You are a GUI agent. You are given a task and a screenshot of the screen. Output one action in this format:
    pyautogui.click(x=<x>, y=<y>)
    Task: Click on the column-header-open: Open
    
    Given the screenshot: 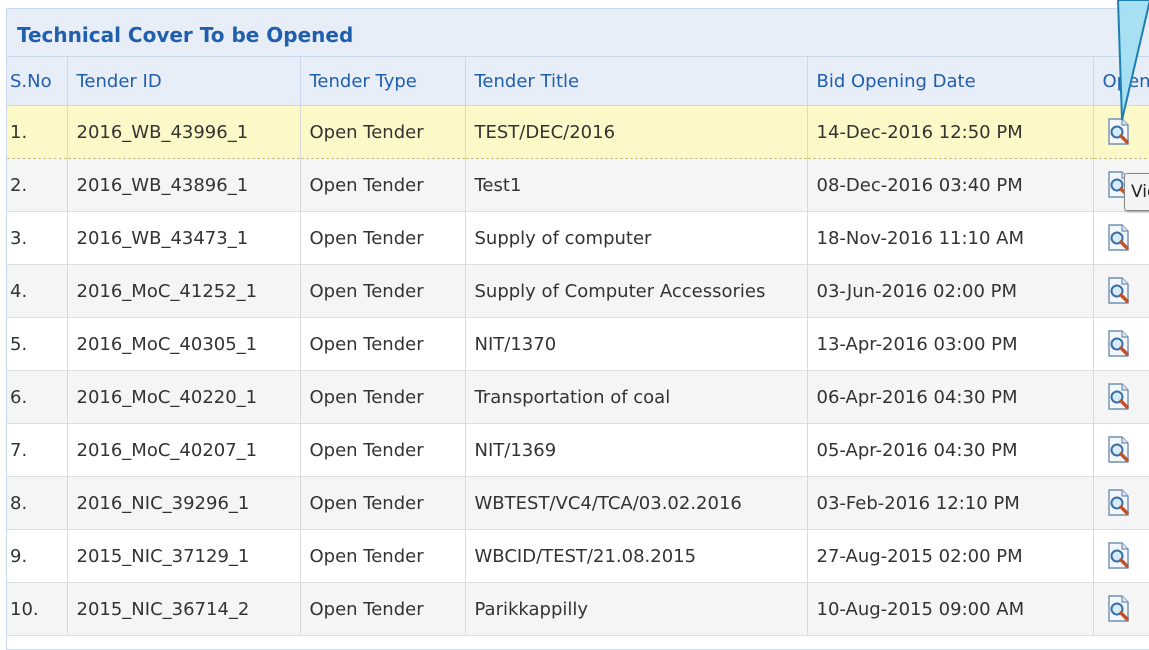 What is the action you would take?
    pyautogui.click(x=1121, y=81)
    